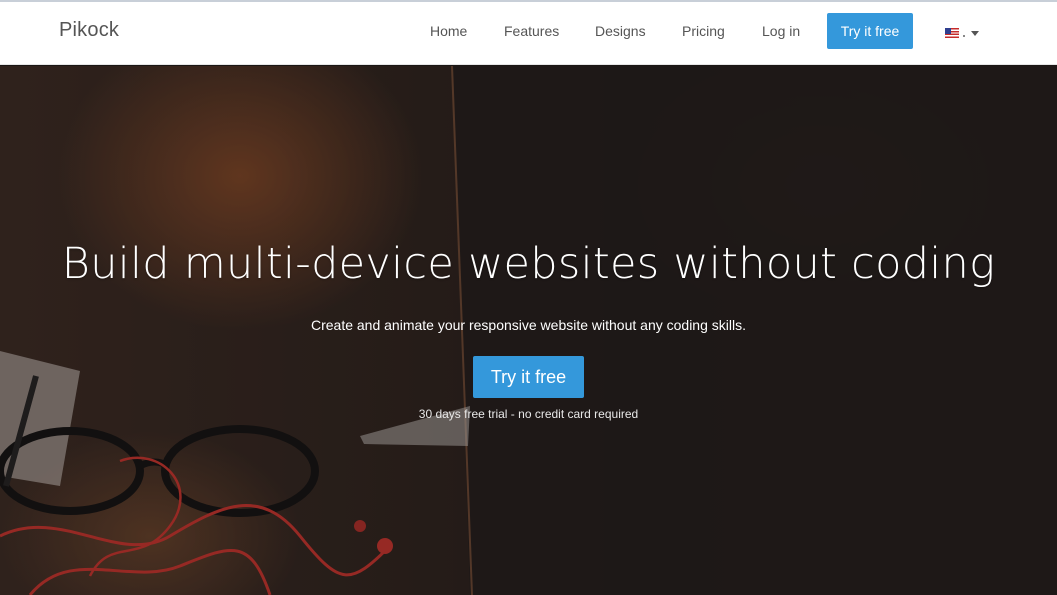 The height and width of the screenshot is (595, 1057). Describe the element at coordinates (528, 377) in the screenshot. I see `hero-try-free-button: Try it free` at that location.